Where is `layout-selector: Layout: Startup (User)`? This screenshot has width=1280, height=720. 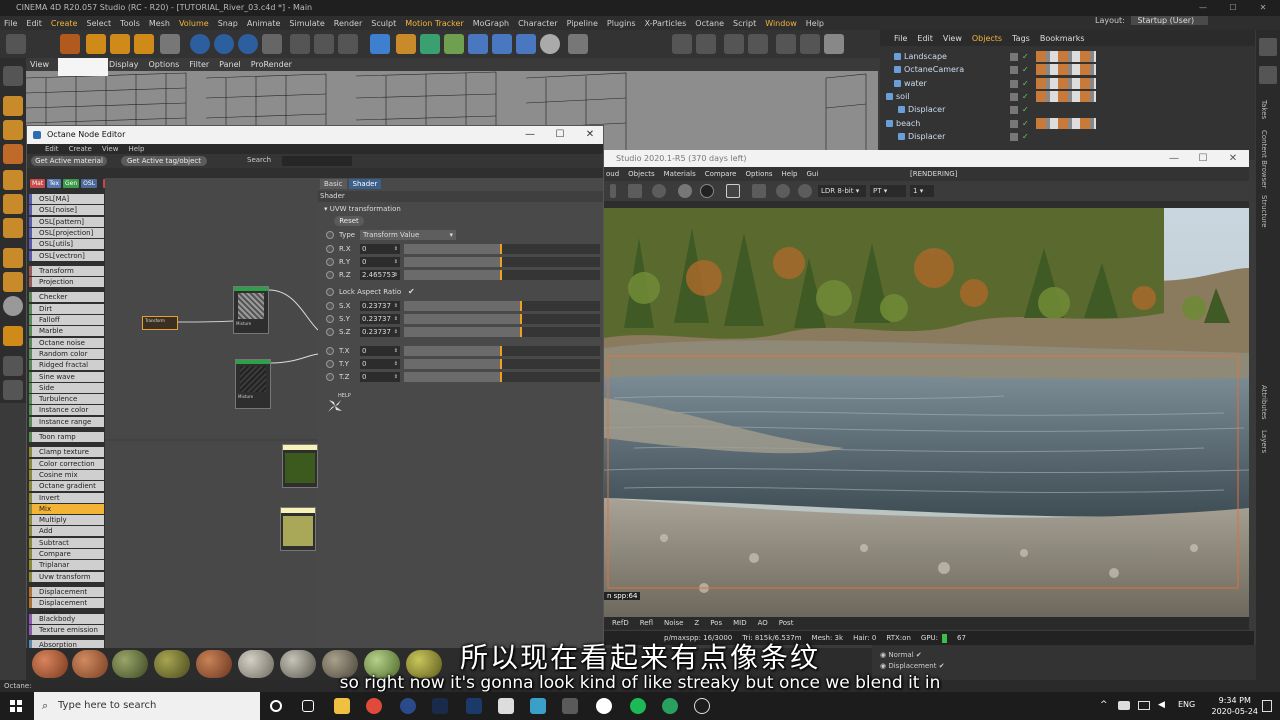 layout-selector: Layout: Startup (User) is located at coordinates (1152, 23).